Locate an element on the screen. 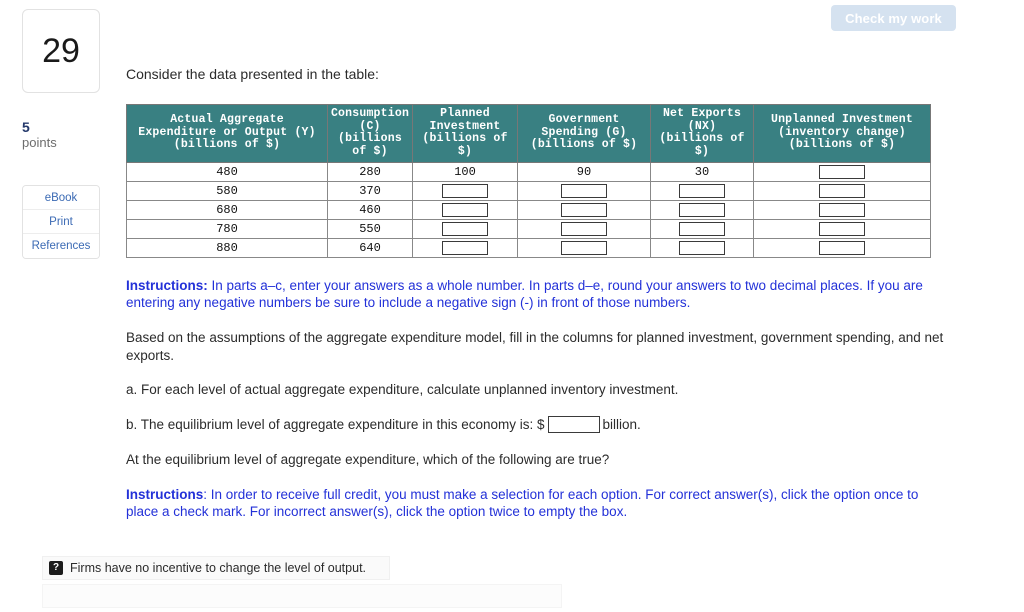 The width and height of the screenshot is (1024, 612). government-spending-input-row4 is located at coordinates (584, 229).